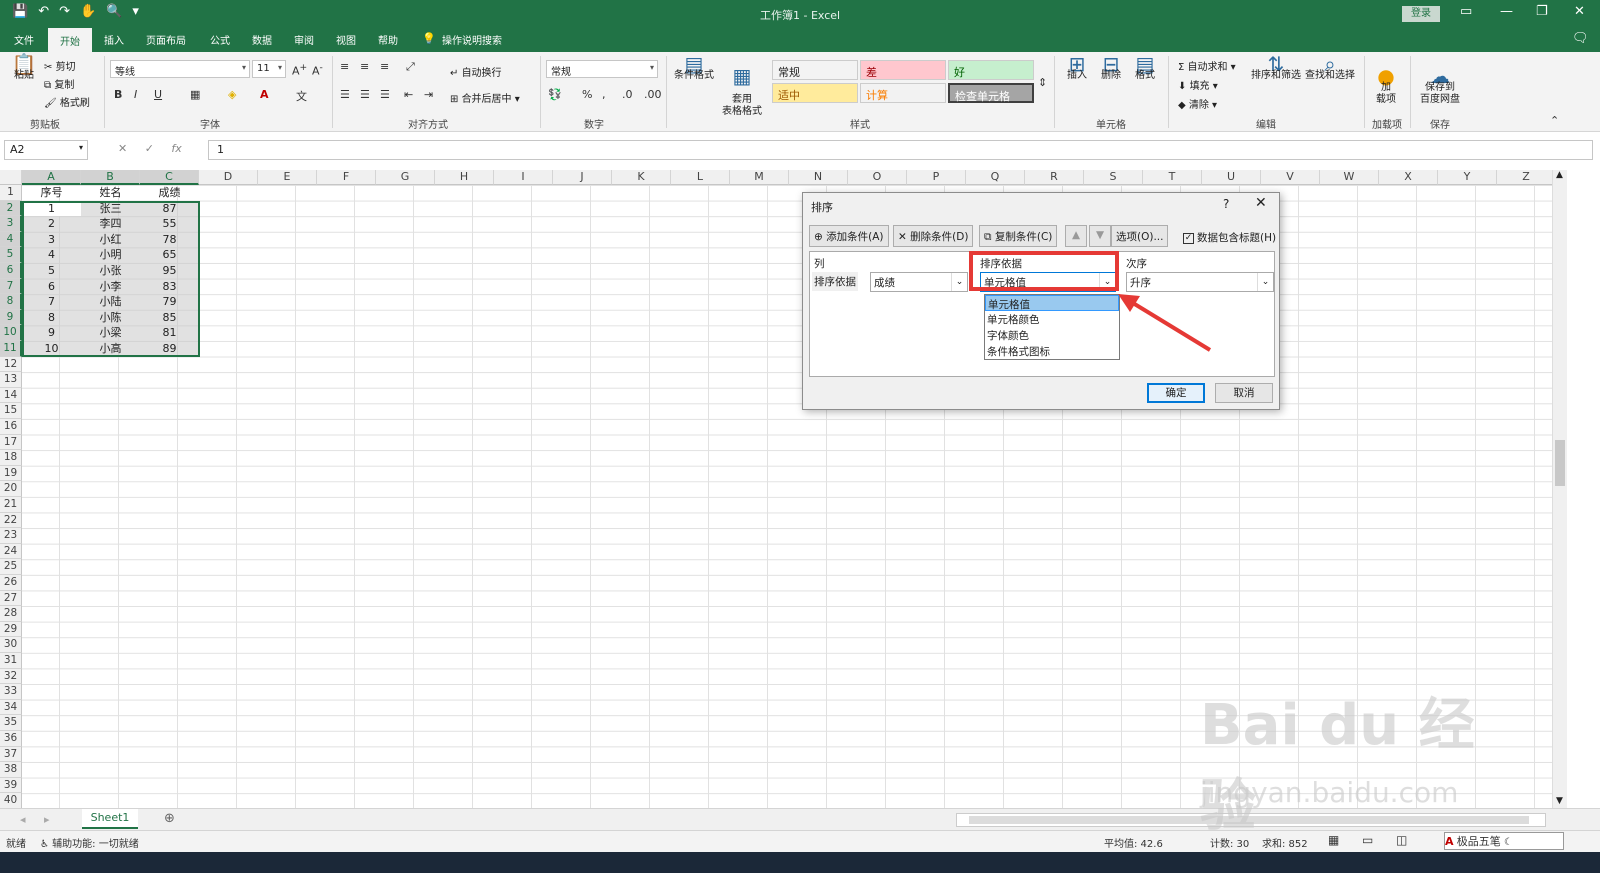  Describe the element at coordinates (653, 94) in the screenshot. I see `decrease-decimal-icon: .00` at that location.